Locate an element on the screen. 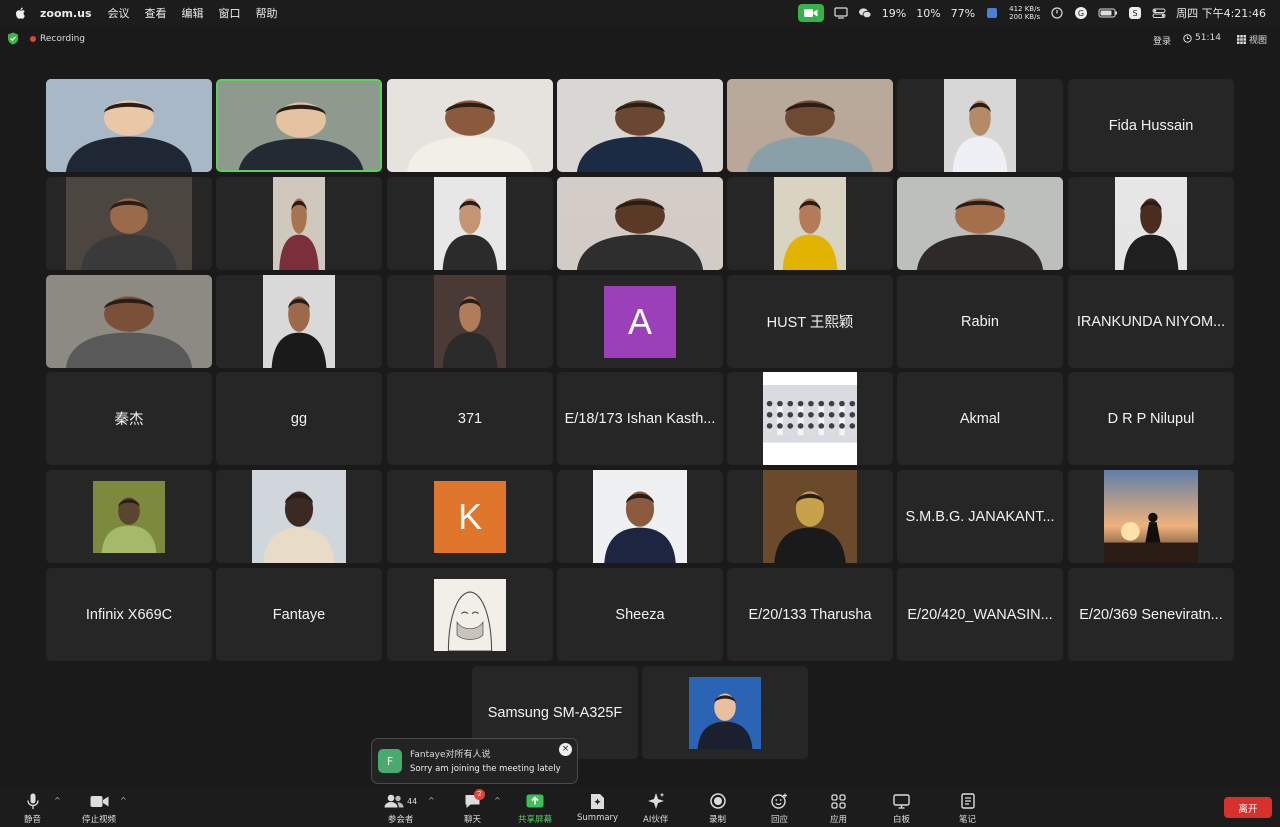 Image resolution: width=1280 pixels, height=827 pixels. grammarly-icon: G is located at coordinates (1081, 13).